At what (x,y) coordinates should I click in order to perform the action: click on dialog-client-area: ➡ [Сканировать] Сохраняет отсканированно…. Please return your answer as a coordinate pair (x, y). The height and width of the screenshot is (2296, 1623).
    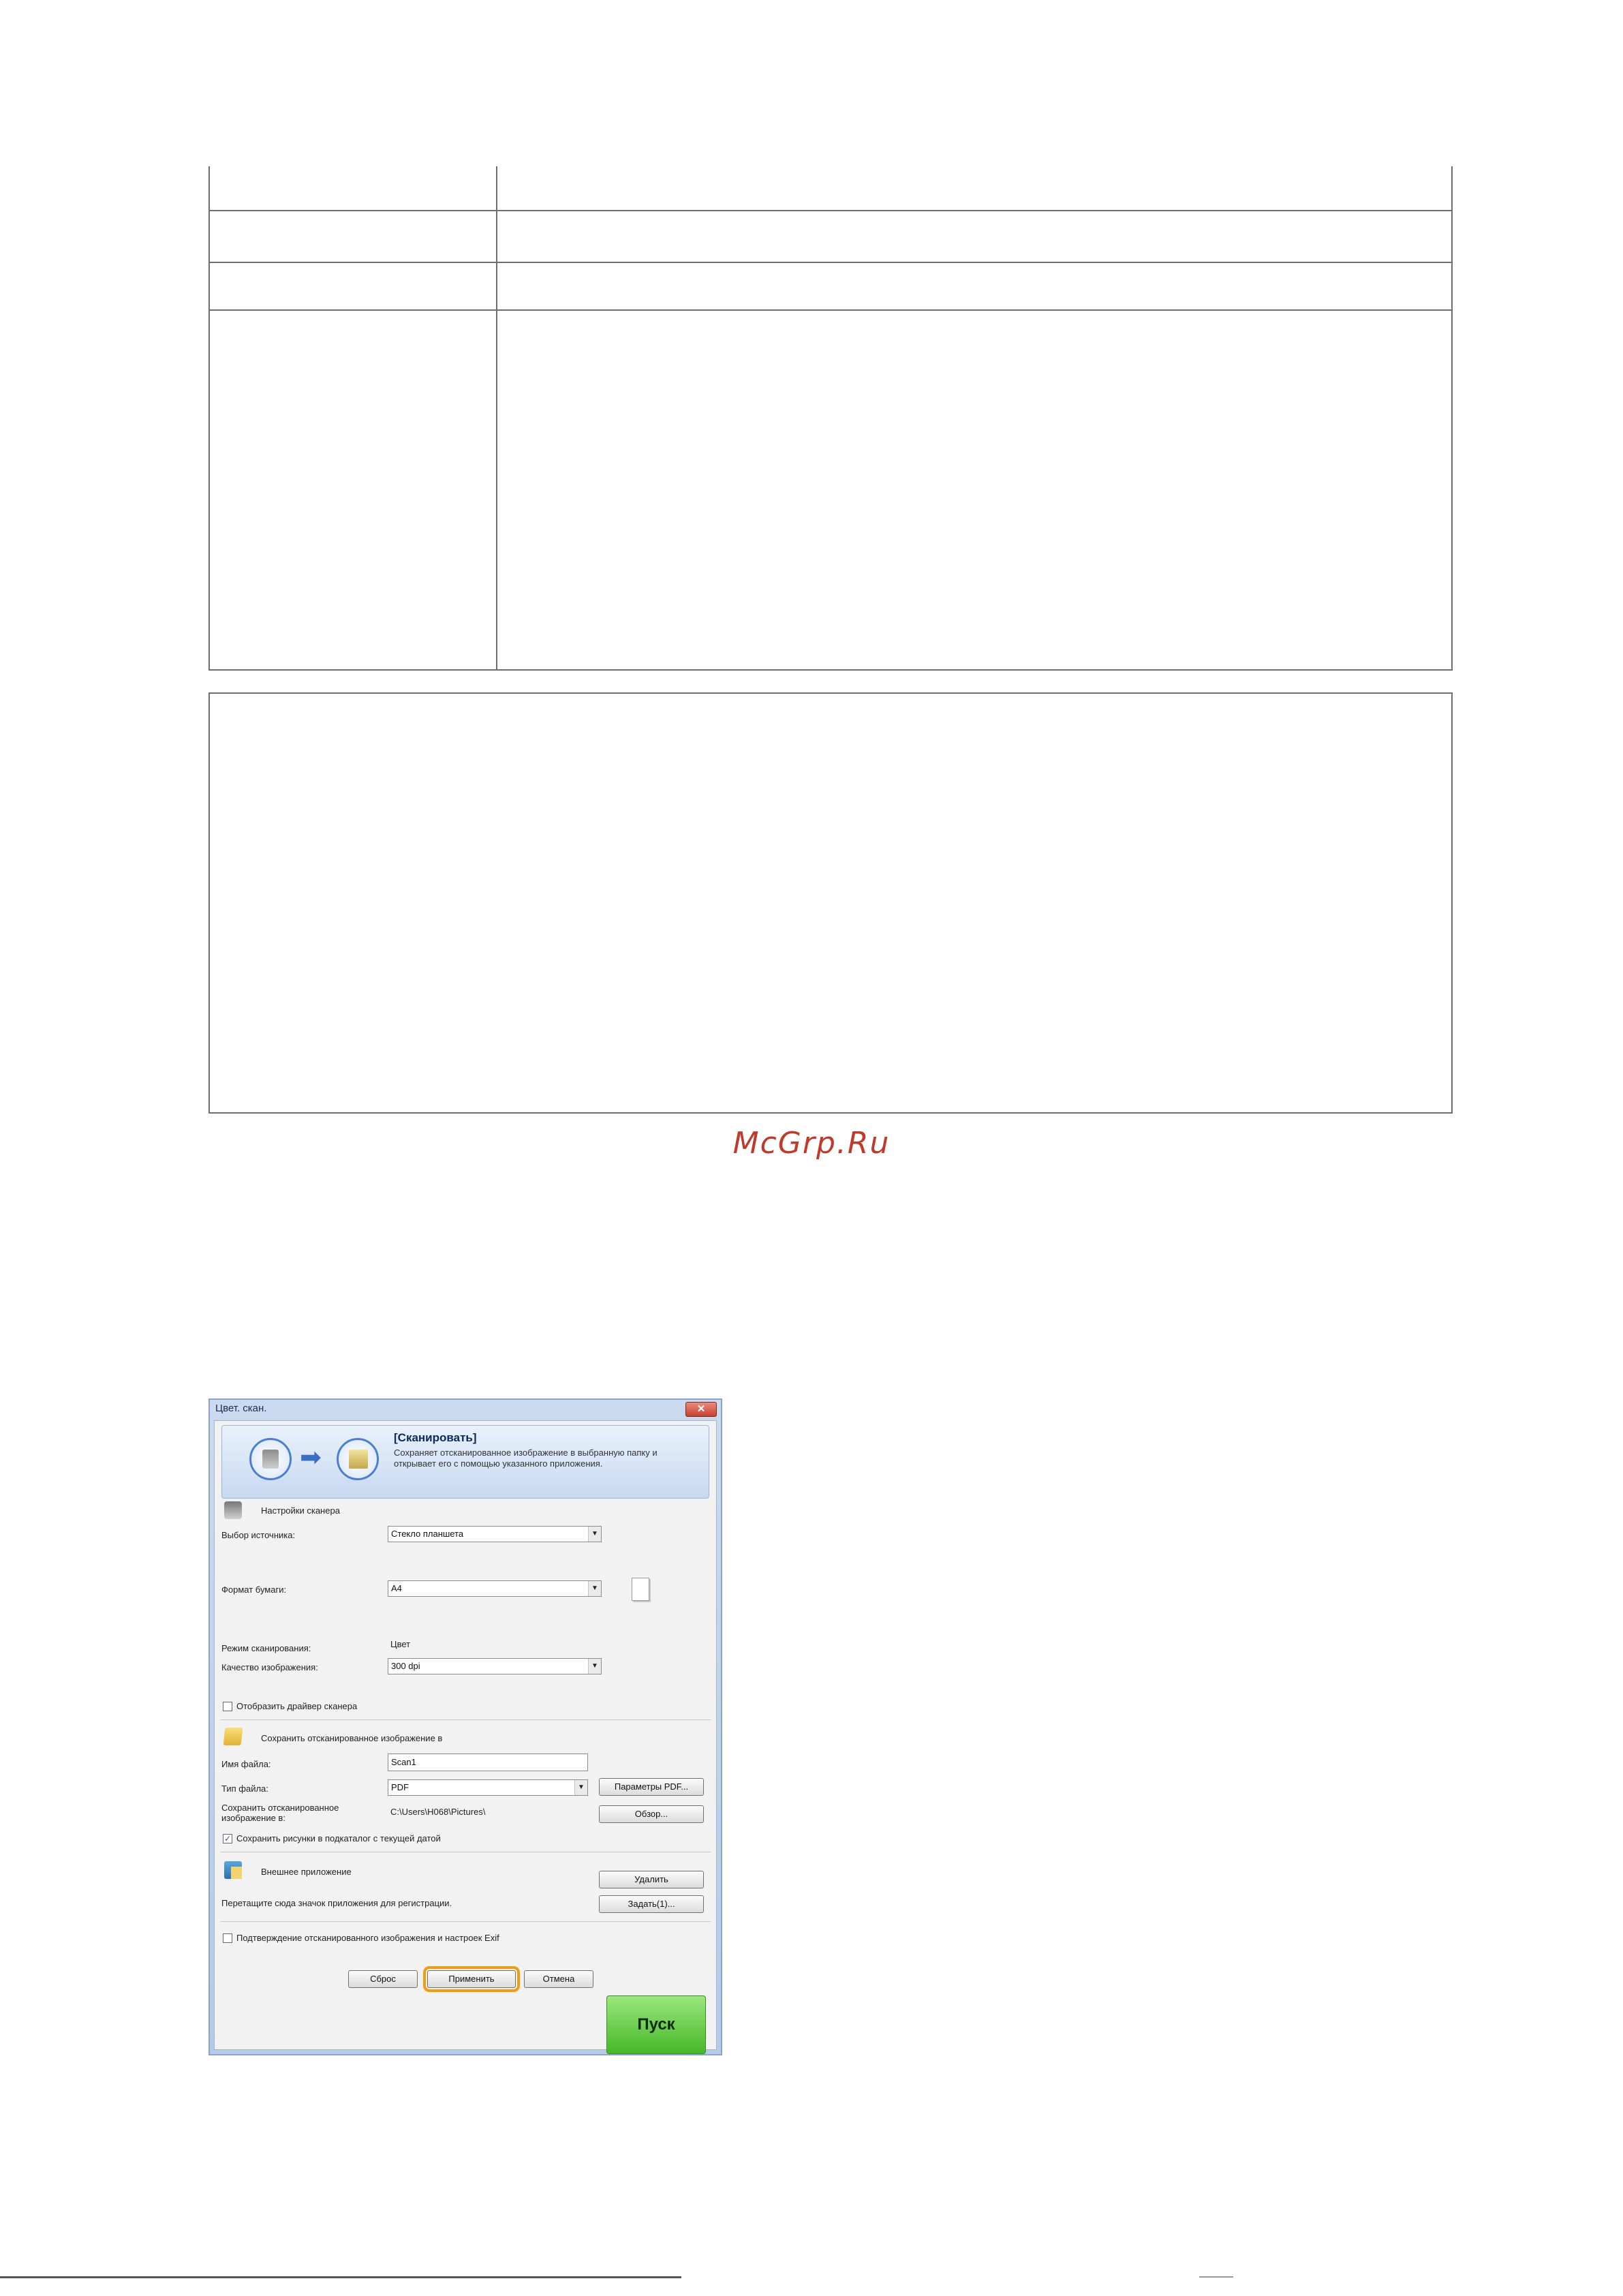
    Looking at the image, I should click on (465, 1735).